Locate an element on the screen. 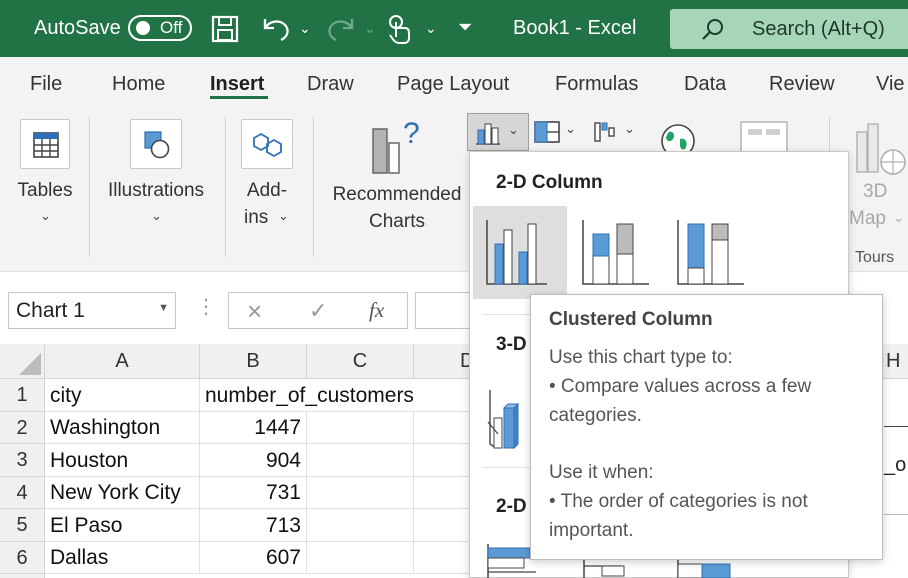 The width and height of the screenshot is (908, 578). row-header-6: 6 is located at coordinates (22, 558).